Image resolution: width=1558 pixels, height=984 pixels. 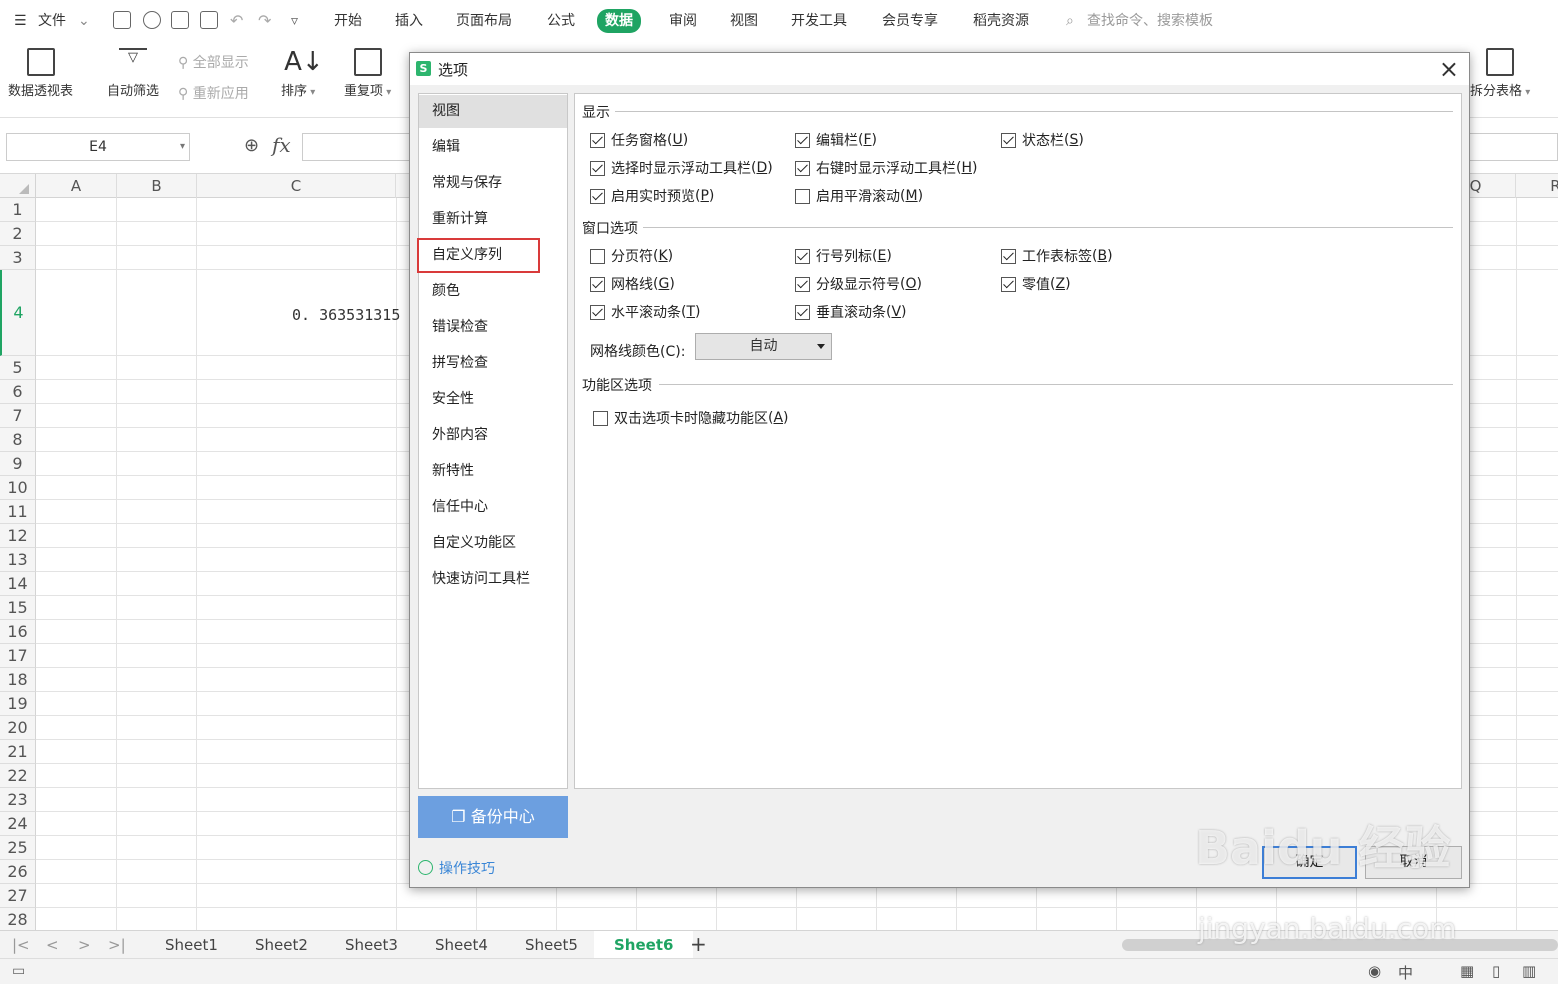 What do you see at coordinates (1467, 971) in the screenshot?
I see `normal-view-icon: ▦` at bounding box center [1467, 971].